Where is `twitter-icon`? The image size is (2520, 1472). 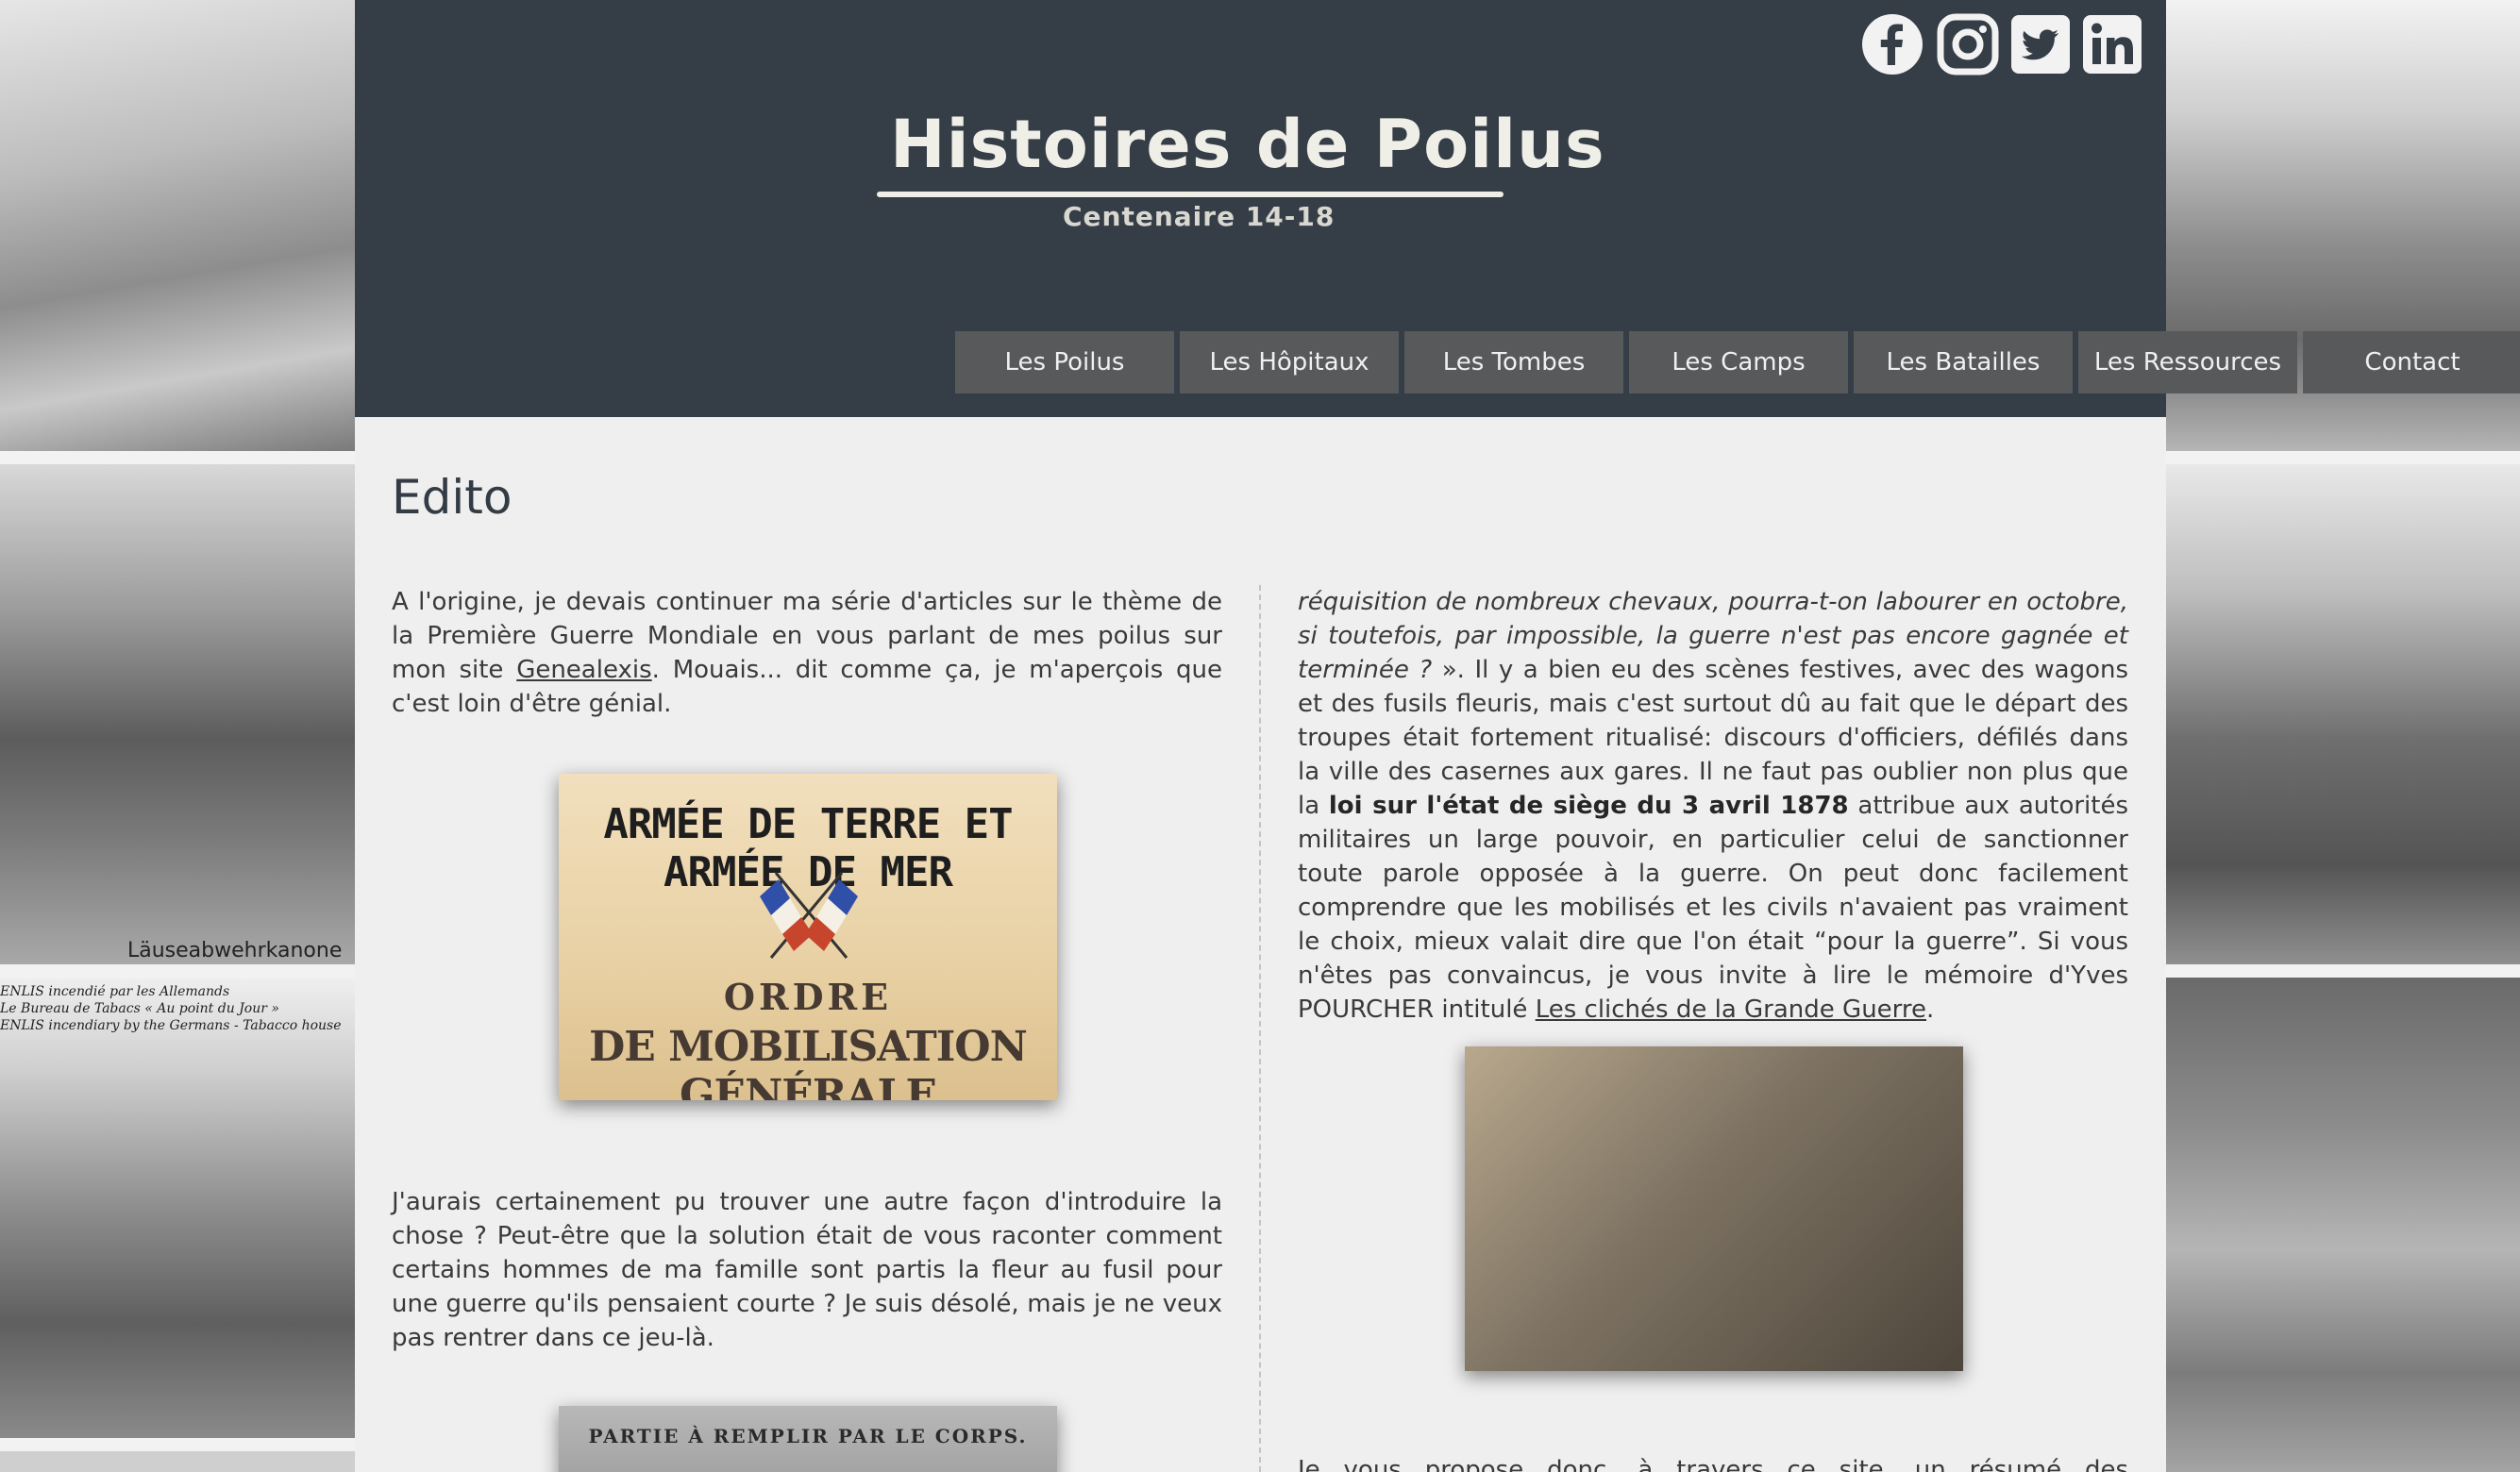
twitter-icon is located at coordinates (2040, 44).